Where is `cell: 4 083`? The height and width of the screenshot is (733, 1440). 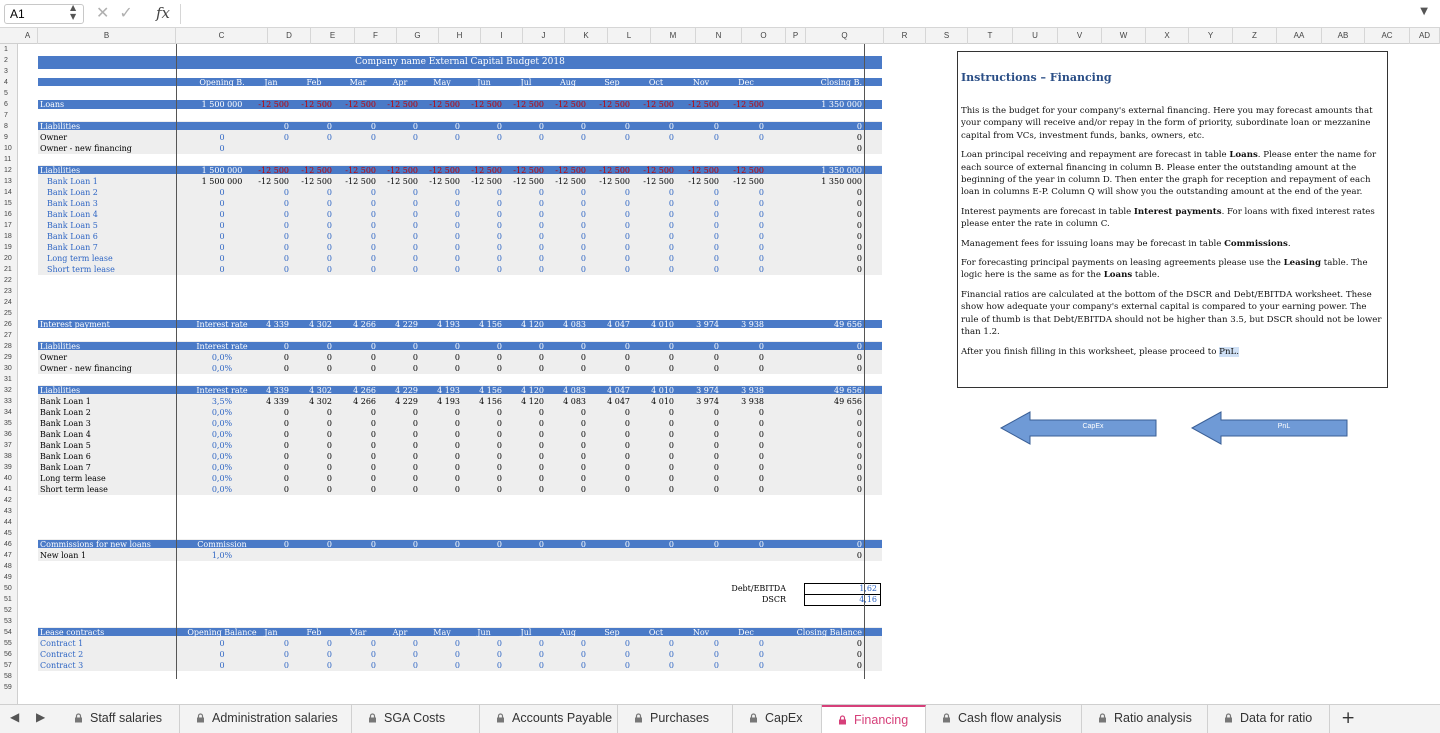
cell: 4 083 is located at coordinates (566, 390).